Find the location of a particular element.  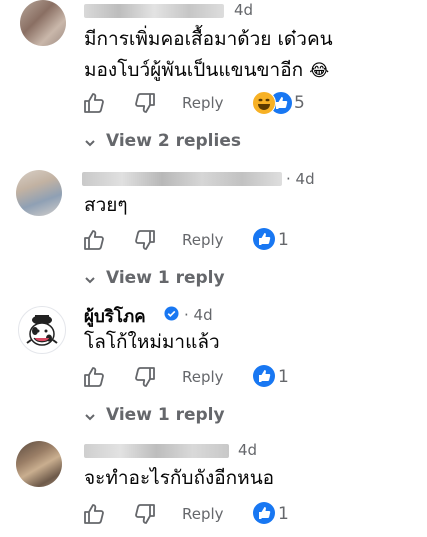

view-replies-link: View 2 replies is located at coordinates (173, 141).